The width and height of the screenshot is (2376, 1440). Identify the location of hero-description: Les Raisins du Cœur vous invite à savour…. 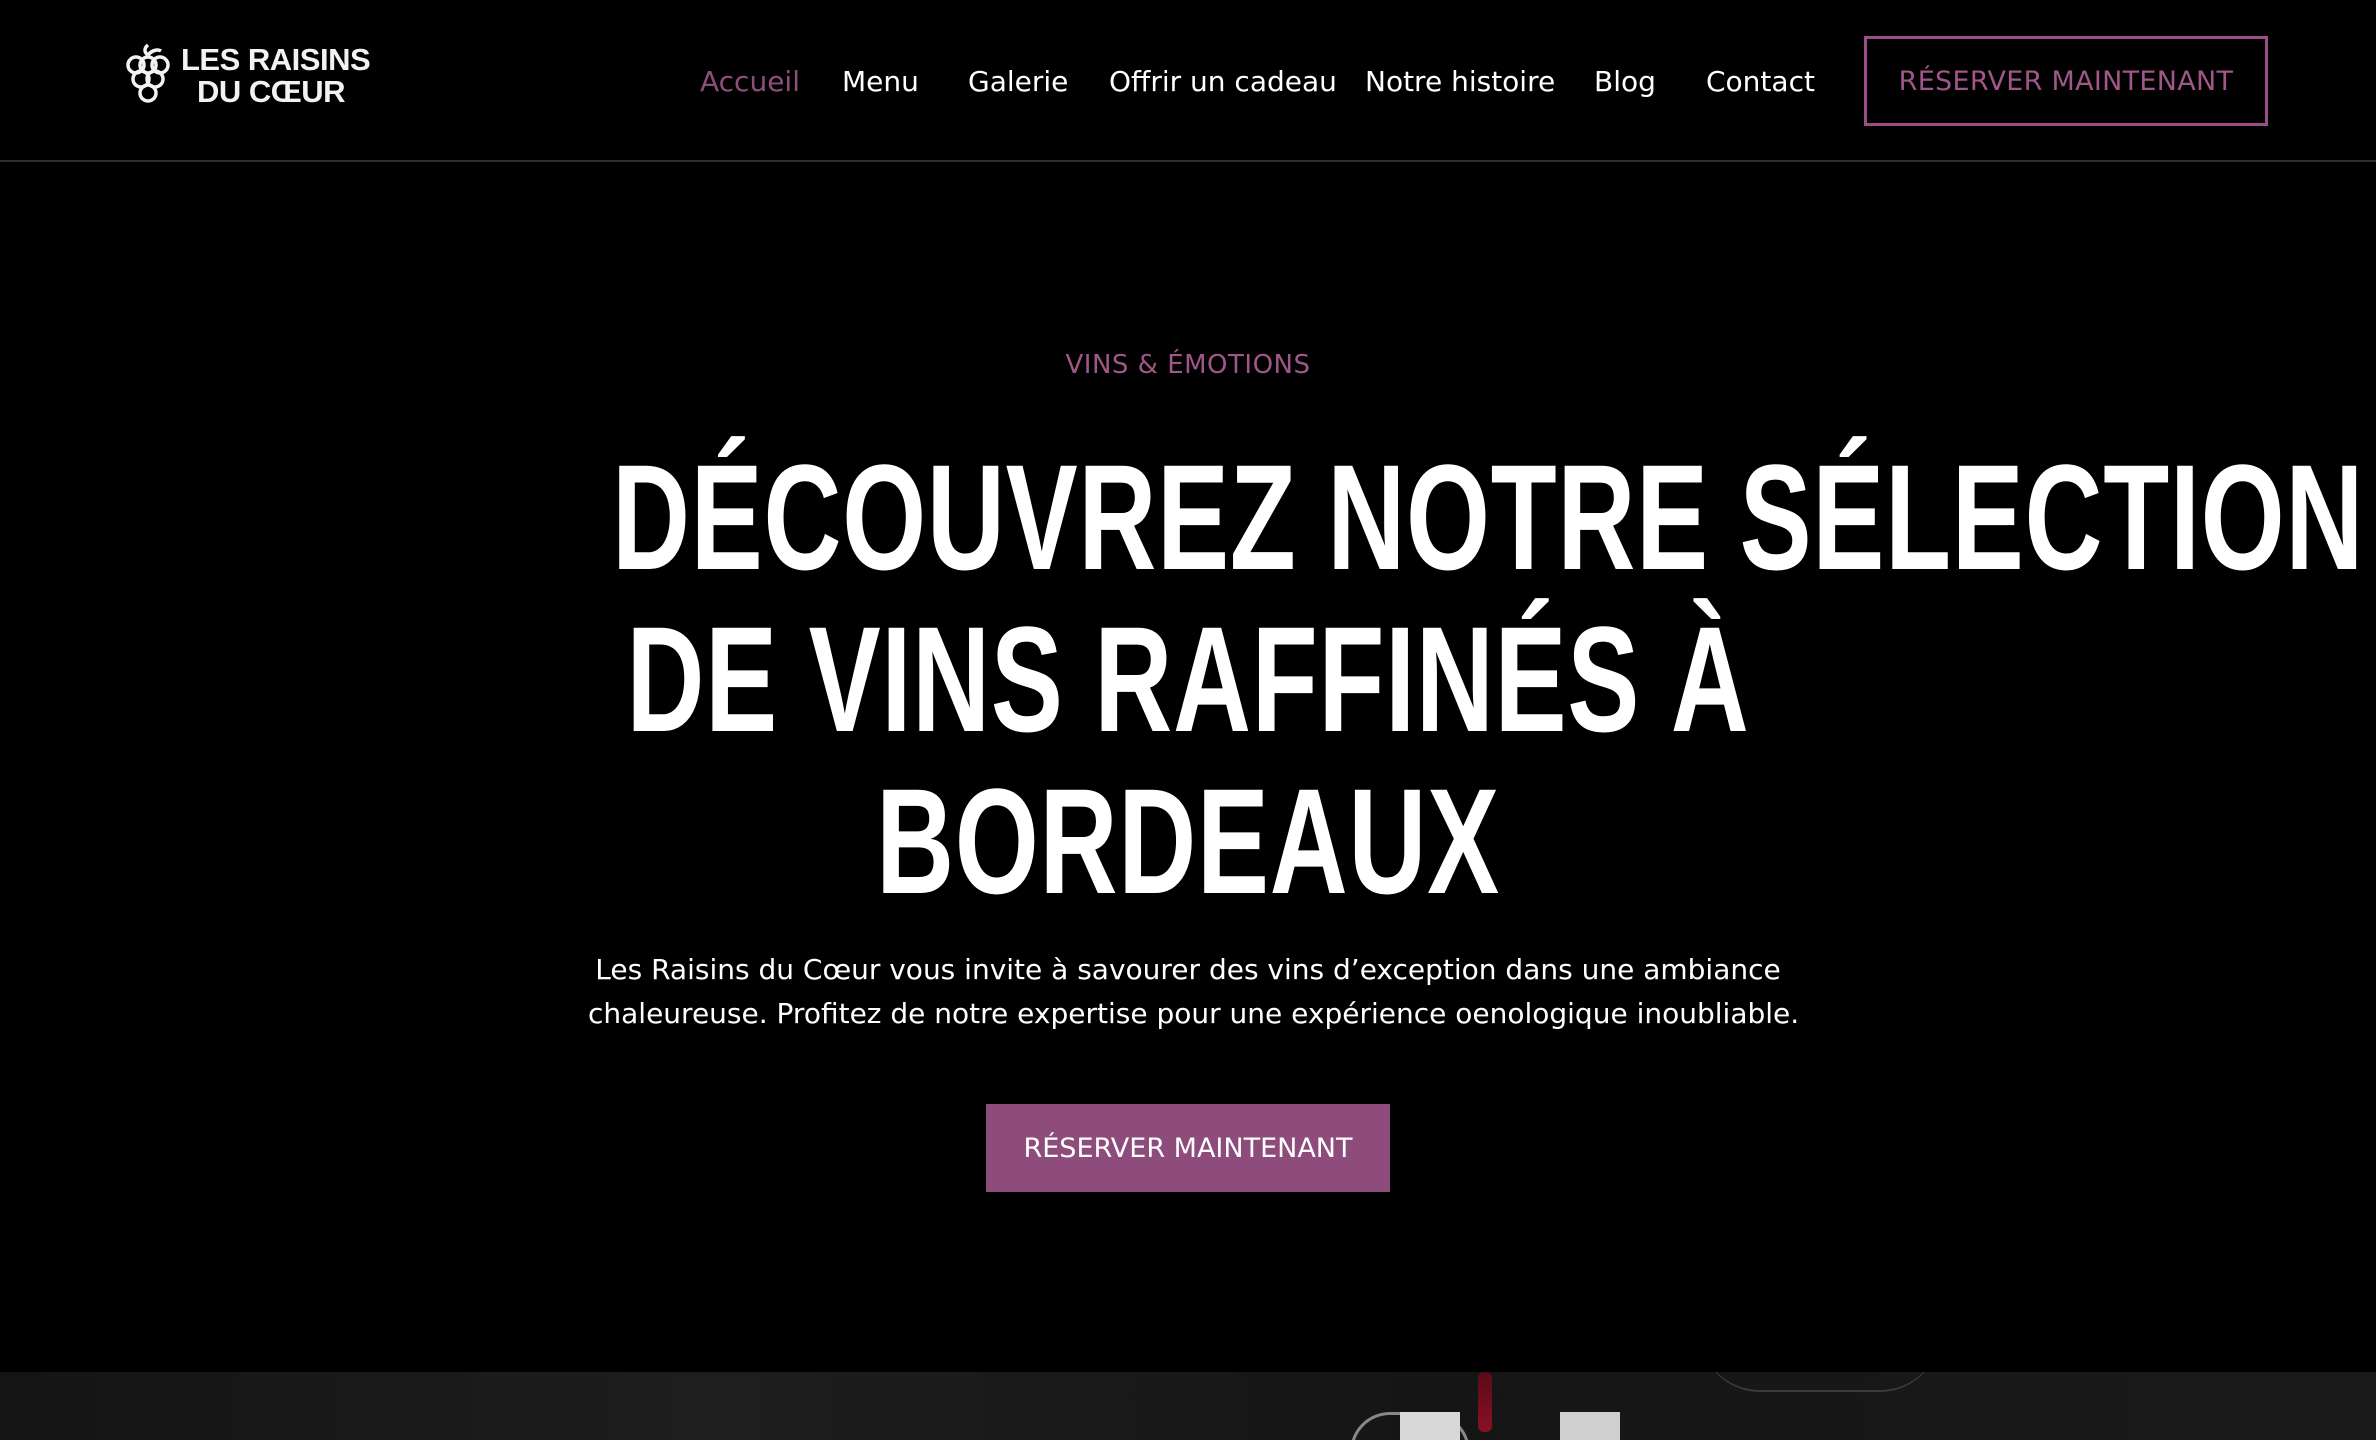
(1194, 992).